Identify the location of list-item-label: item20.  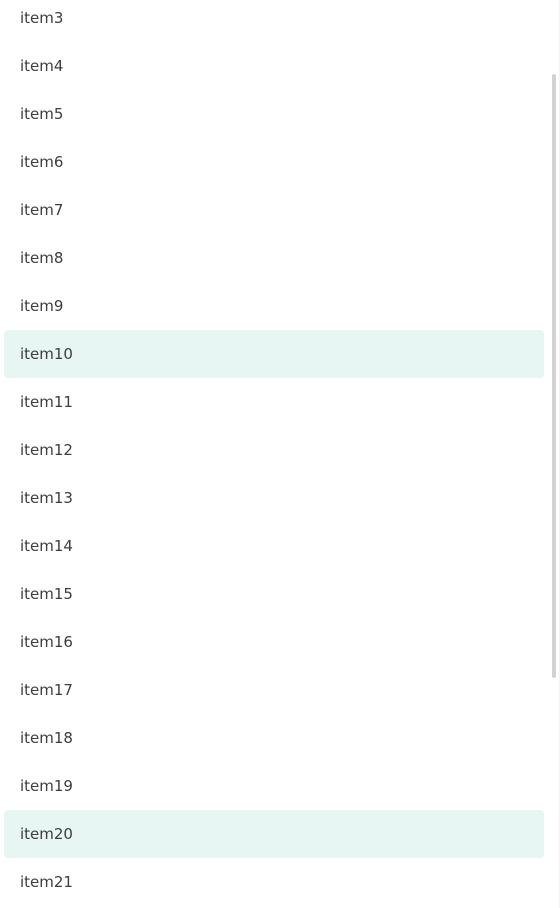
(46, 834).